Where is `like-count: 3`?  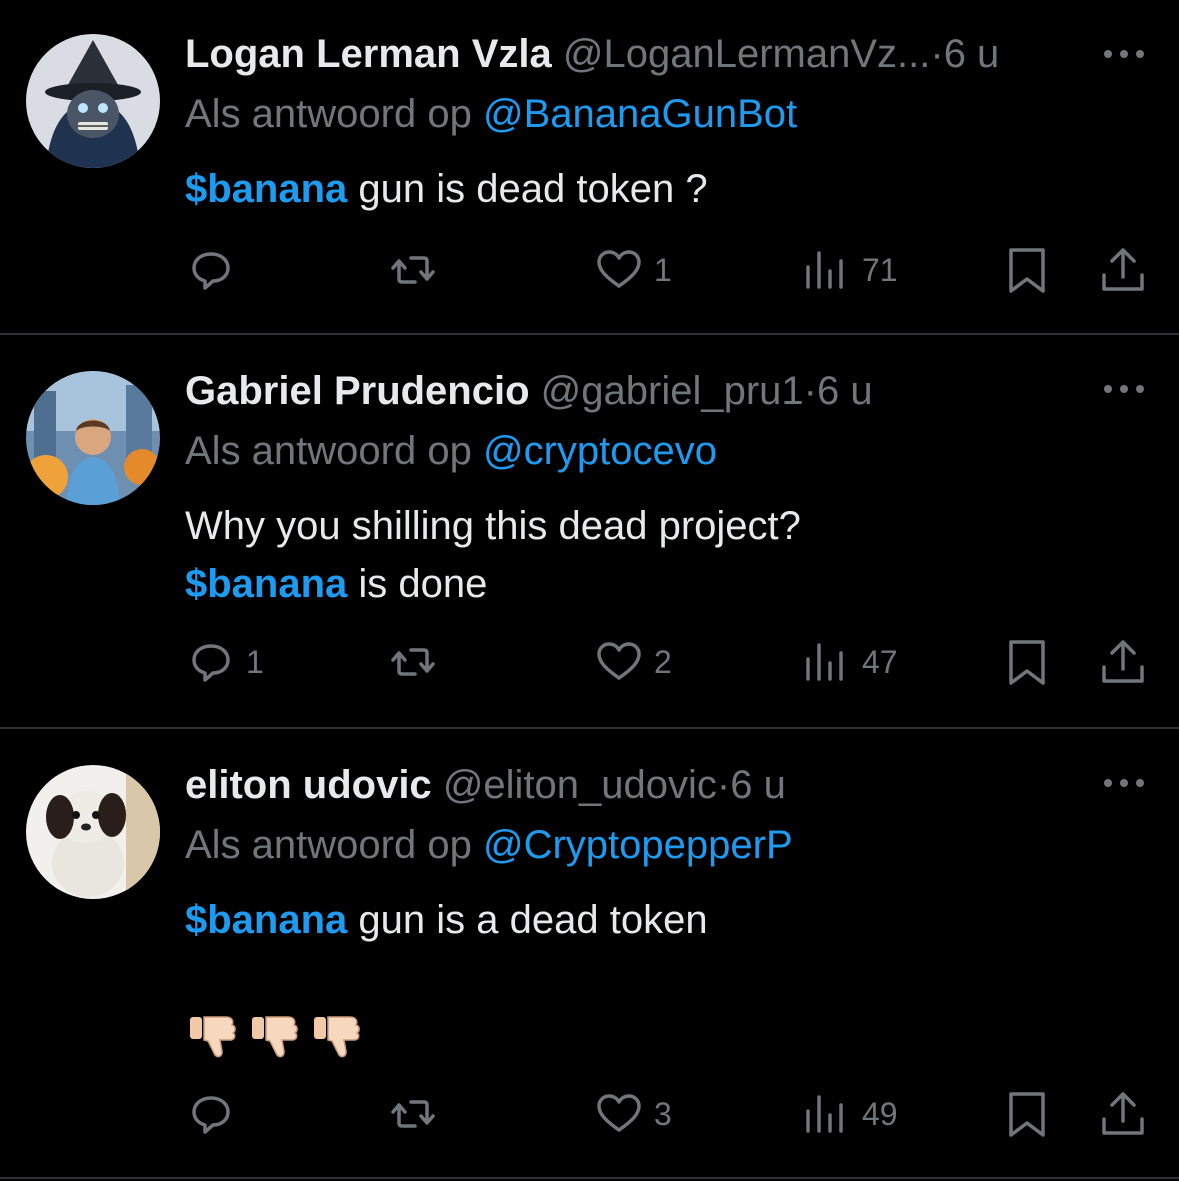 like-count: 3 is located at coordinates (663, 1114).